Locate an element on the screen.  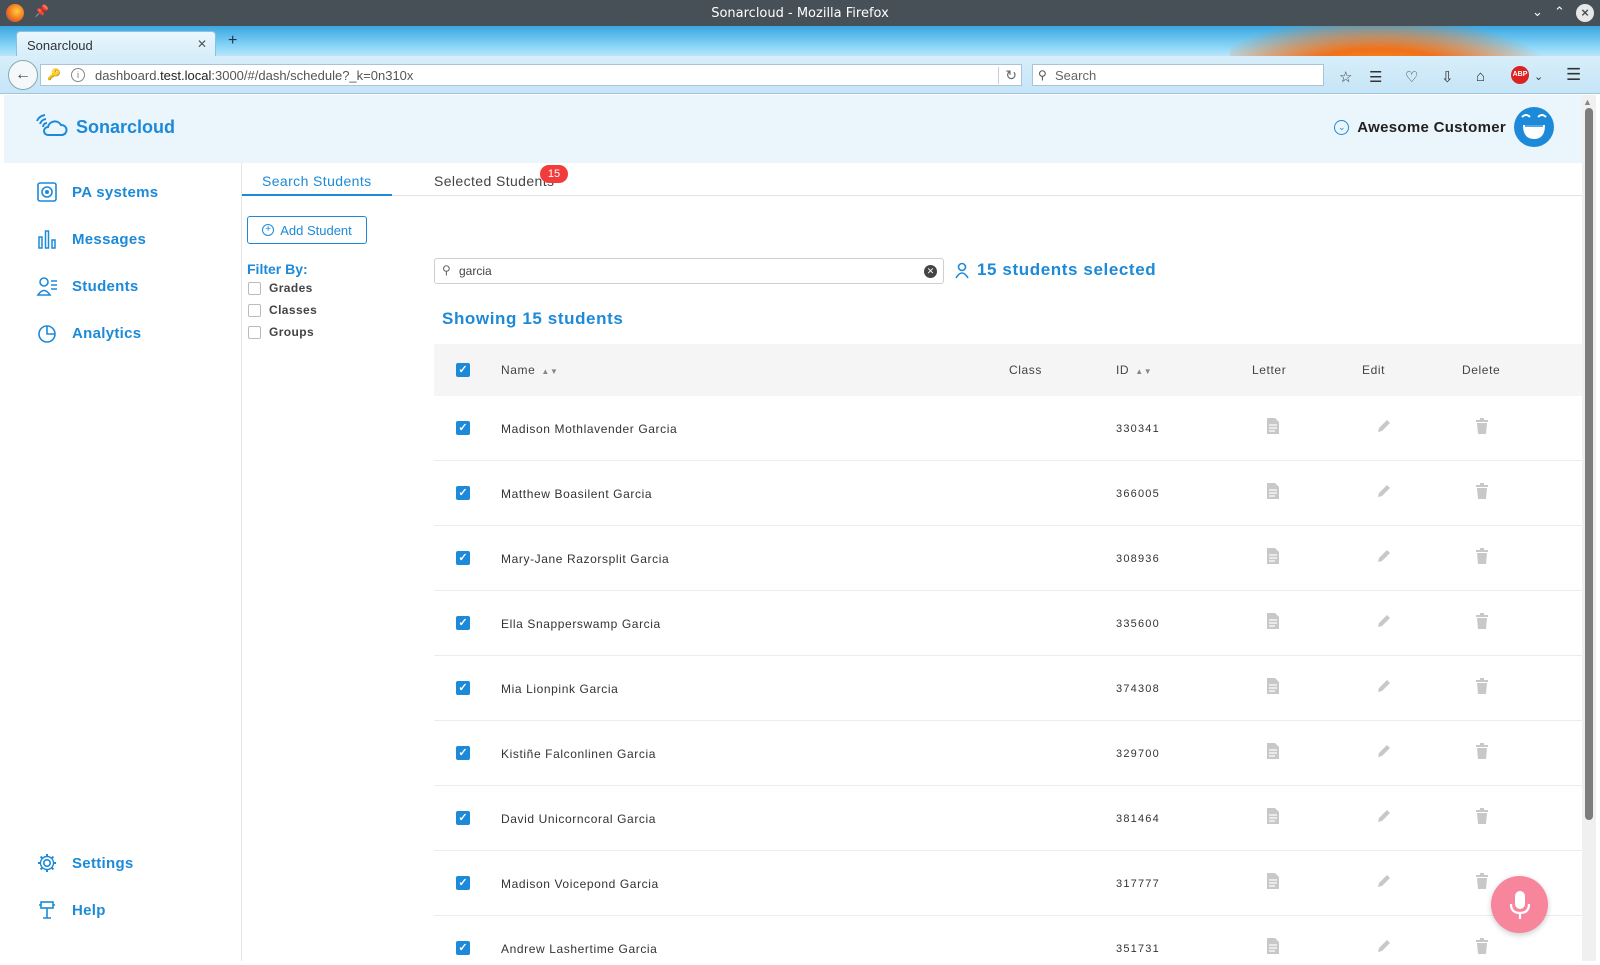
table-header: ✓ Name ▲▼ Class ID ▲▼ Letter Edit Delete is located at coordinates (1008, 370).